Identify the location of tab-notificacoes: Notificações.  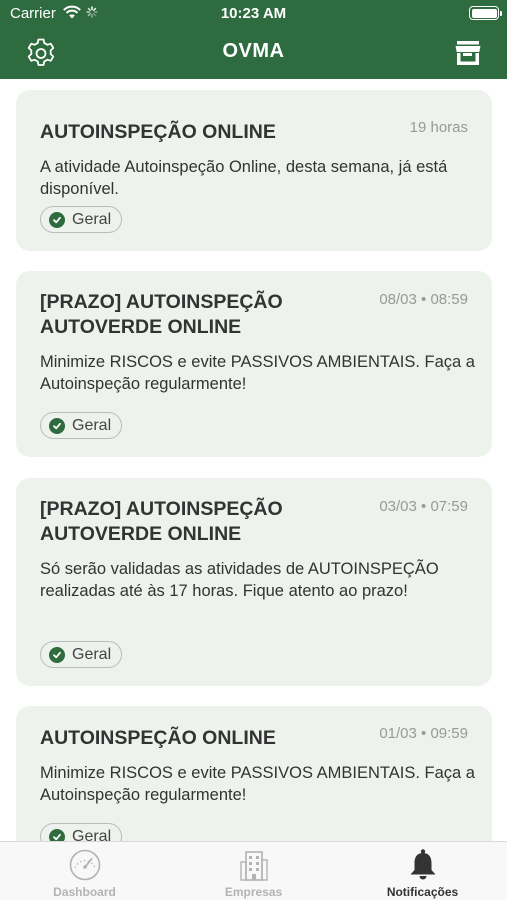
(422, 871).